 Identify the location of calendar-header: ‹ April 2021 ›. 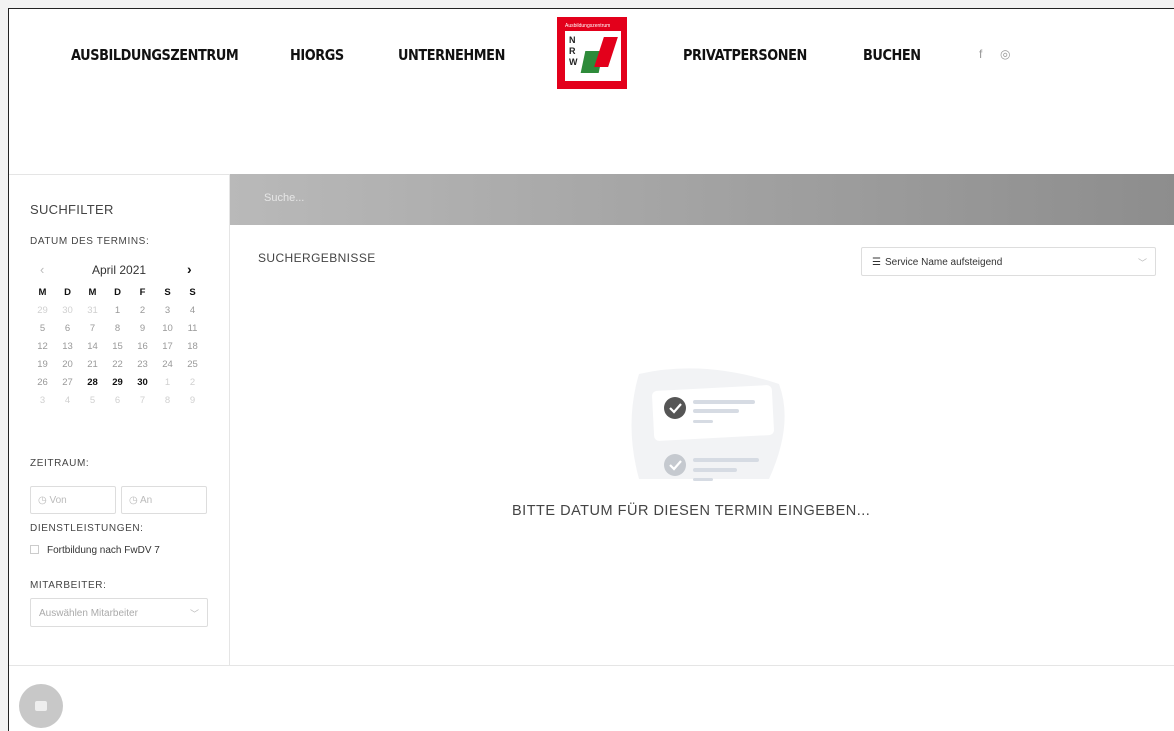
(118, 270).